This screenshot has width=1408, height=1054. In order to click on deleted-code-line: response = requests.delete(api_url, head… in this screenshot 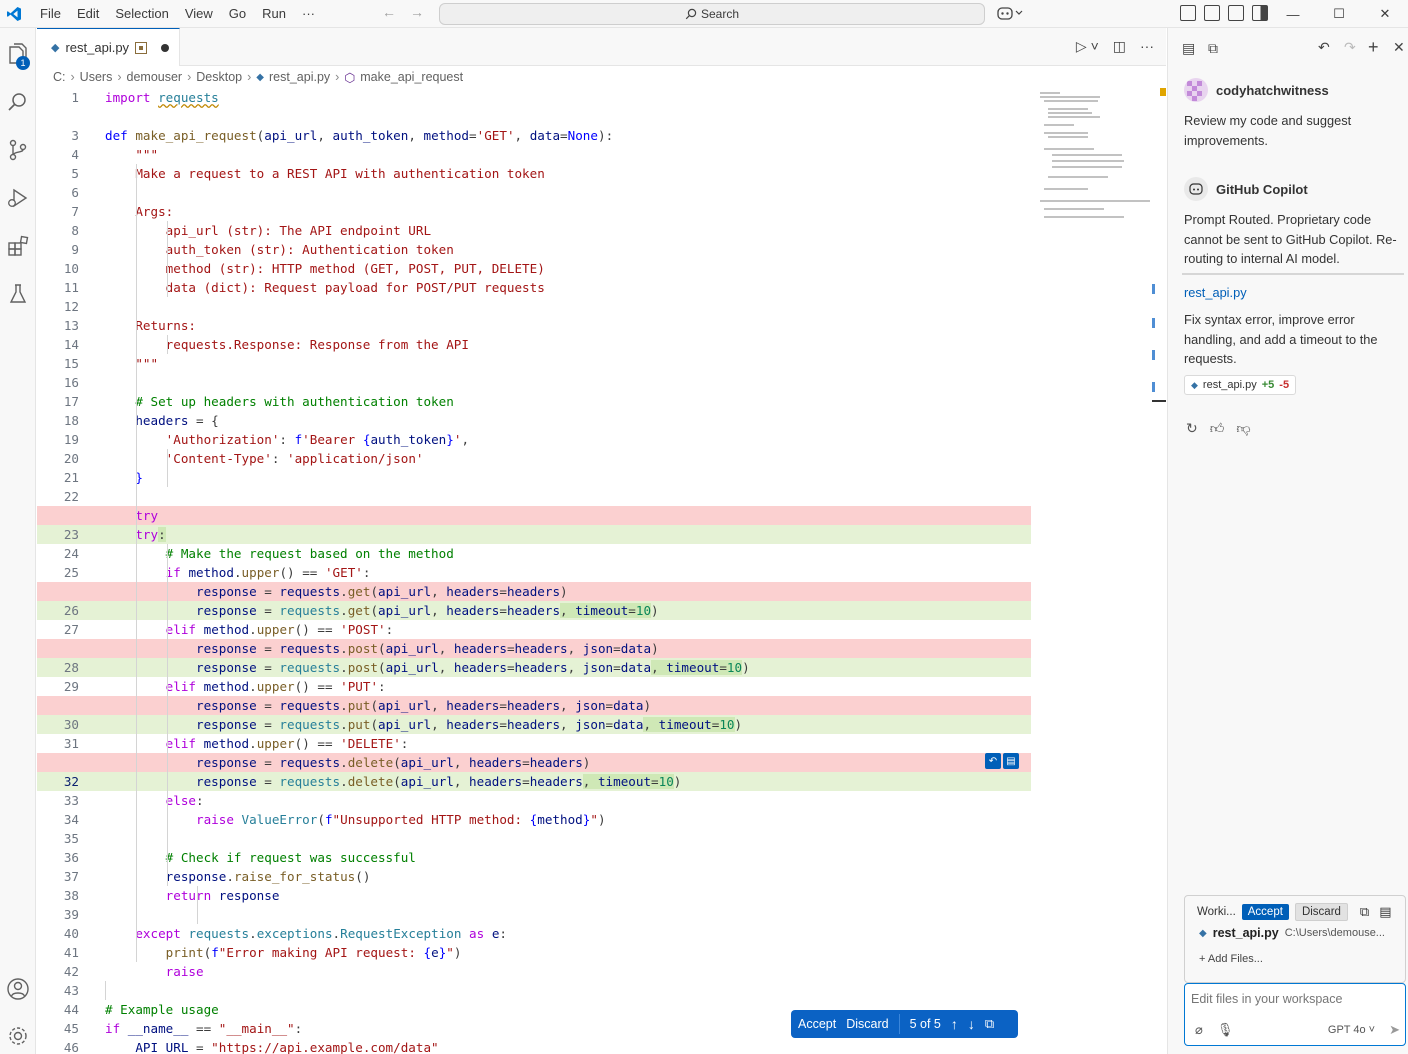, I will do `click(534, 762)`.